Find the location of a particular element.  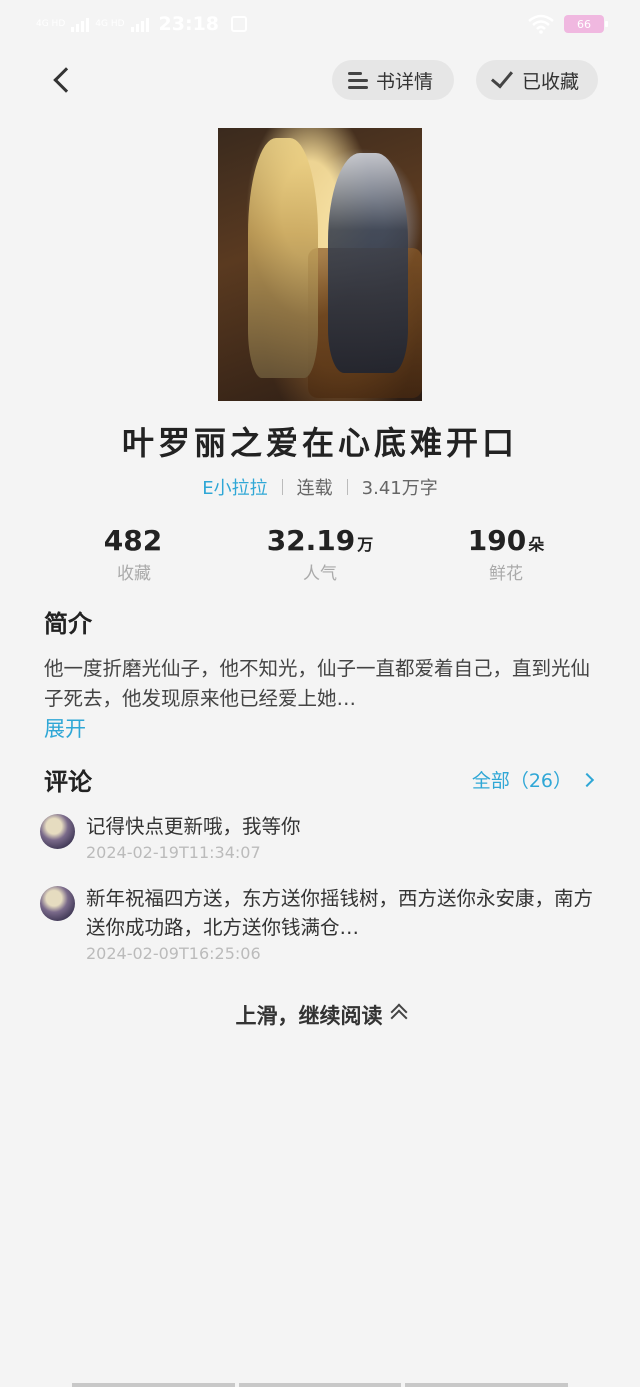

chevron-right-icon is located at coordinates (587, 779).